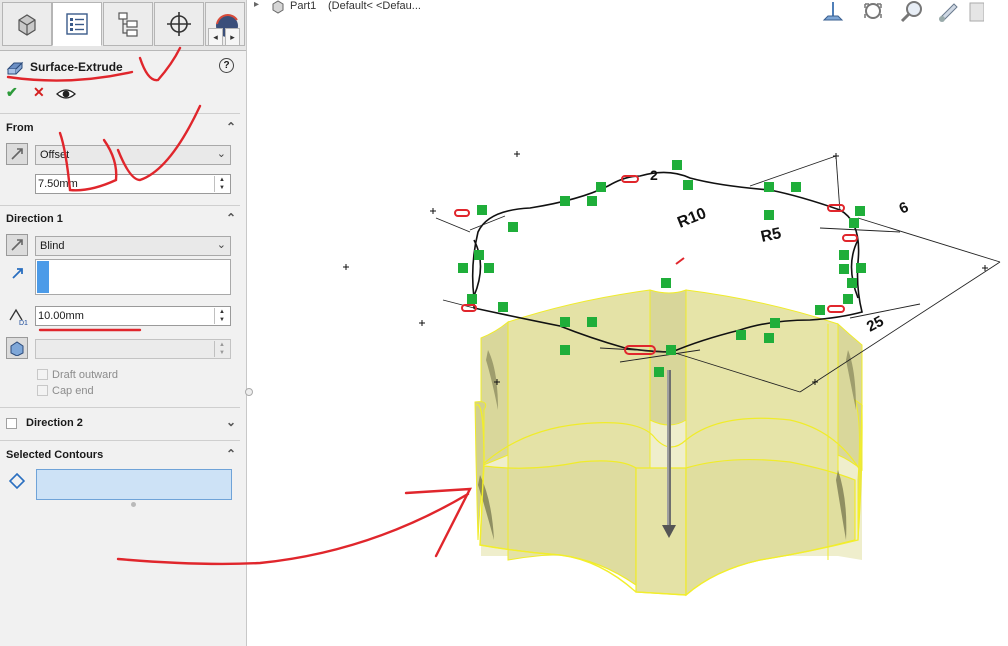 Image resolution: width=1008 pixels, height=646 pixels. Describe the element at coordinates (15, 68) in the screenshot. I see `surface-extrude-icon` at that location.